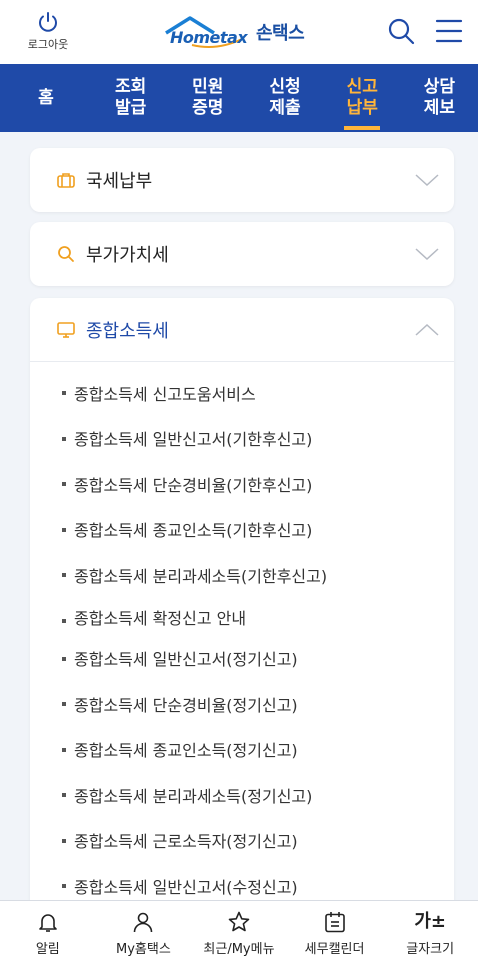  What do you see at coordinates (258, 795) in the screenshot?
I see `menu-item: 종합소득세 분리과세소득(정기신고)` at bounding box center [258, 795].